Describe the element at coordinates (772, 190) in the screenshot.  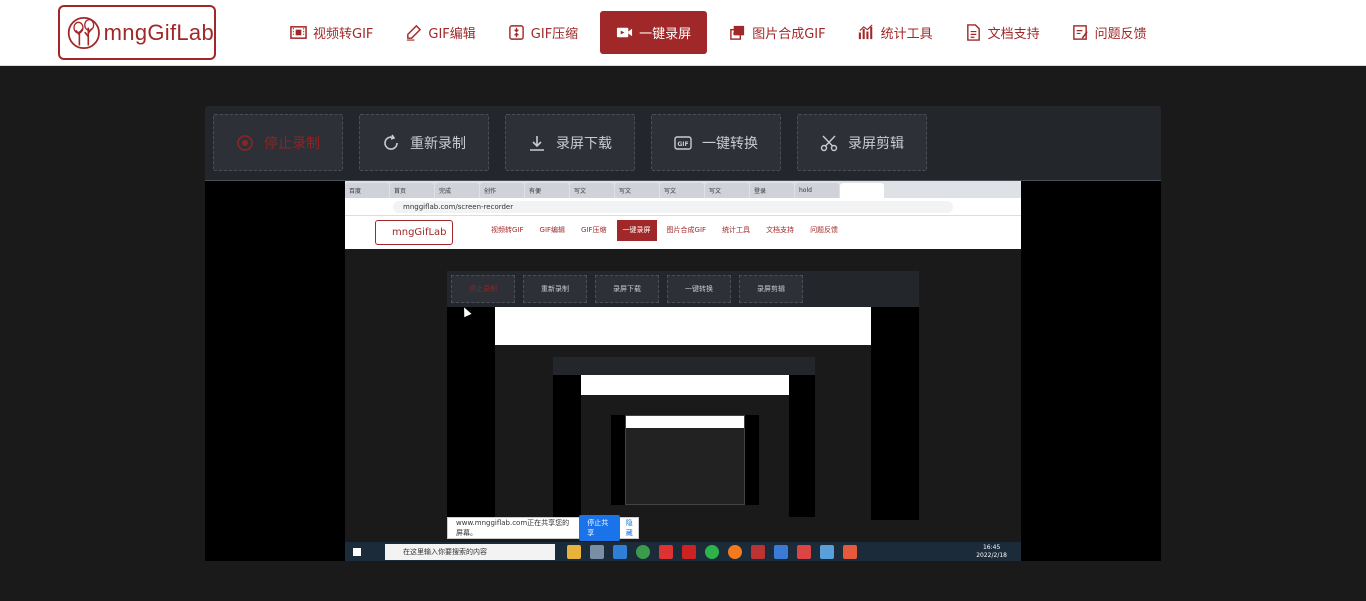
I see `browser-tab: 登录` at that location.